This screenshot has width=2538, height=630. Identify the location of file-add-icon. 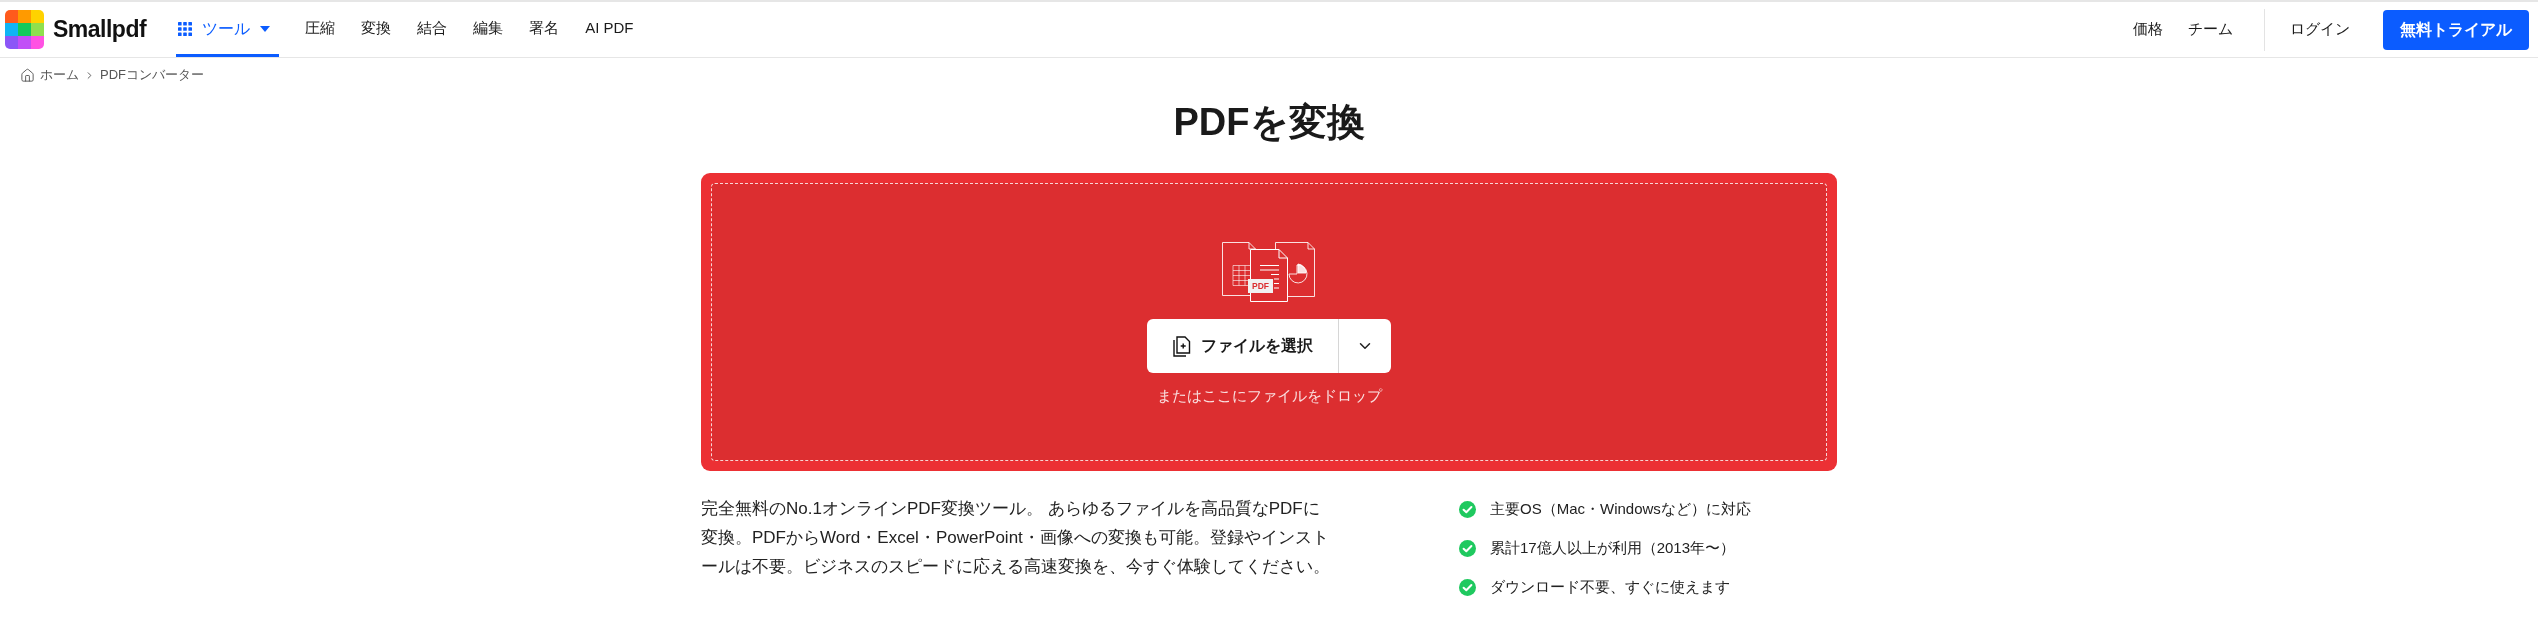
(1181, 346).